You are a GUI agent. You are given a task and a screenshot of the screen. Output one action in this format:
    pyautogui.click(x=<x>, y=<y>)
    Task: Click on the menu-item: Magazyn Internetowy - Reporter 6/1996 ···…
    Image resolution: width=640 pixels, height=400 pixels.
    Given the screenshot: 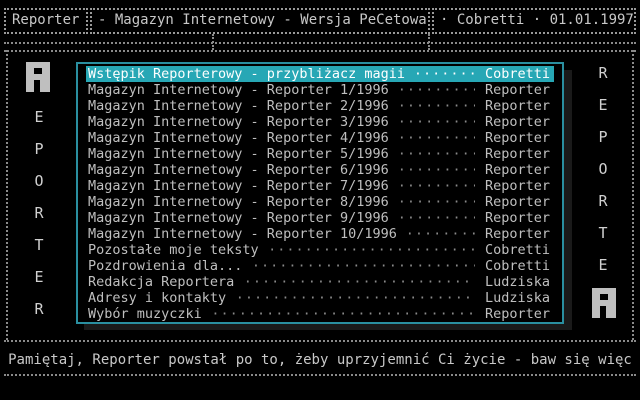 What is the action you would take?
    pyautogui.click(x=320, y=170)
    